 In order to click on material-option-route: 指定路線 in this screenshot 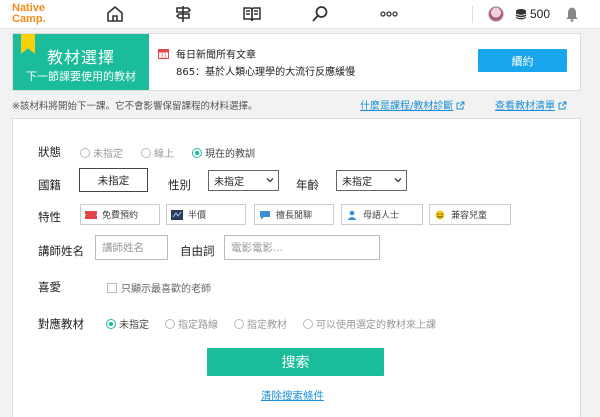, I will do `click(191, 323)`.